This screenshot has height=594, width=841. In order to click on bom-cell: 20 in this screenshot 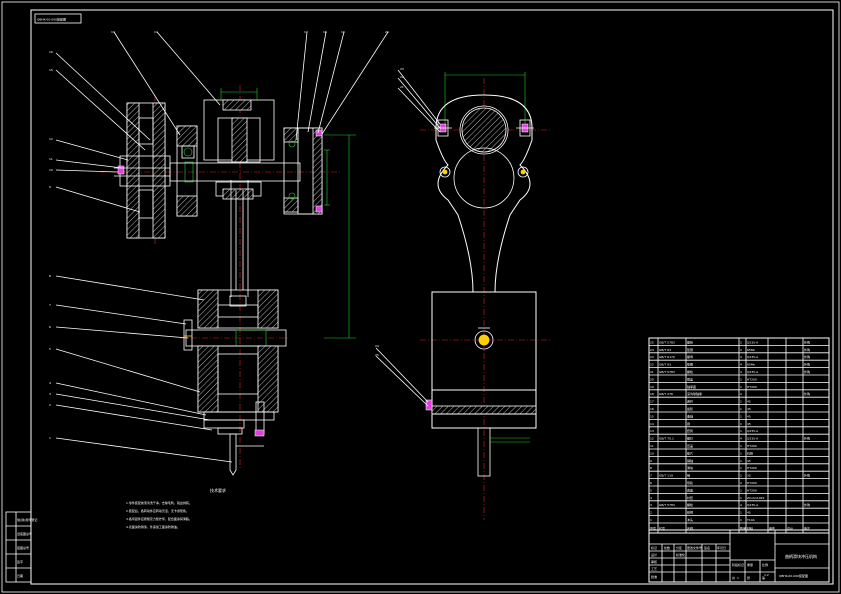, I will do `click(652, 379)`.